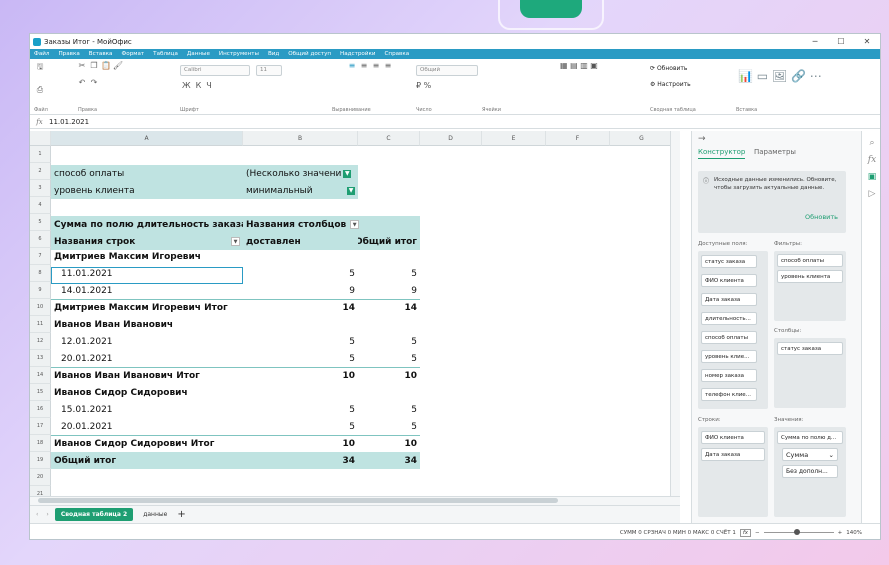 This screenshot has height=565, width=889. What do you see at coordinates (309, 54) in the screenshot?
I see `menu-sharing: Общий доступ` at bounding box center [309, 54].